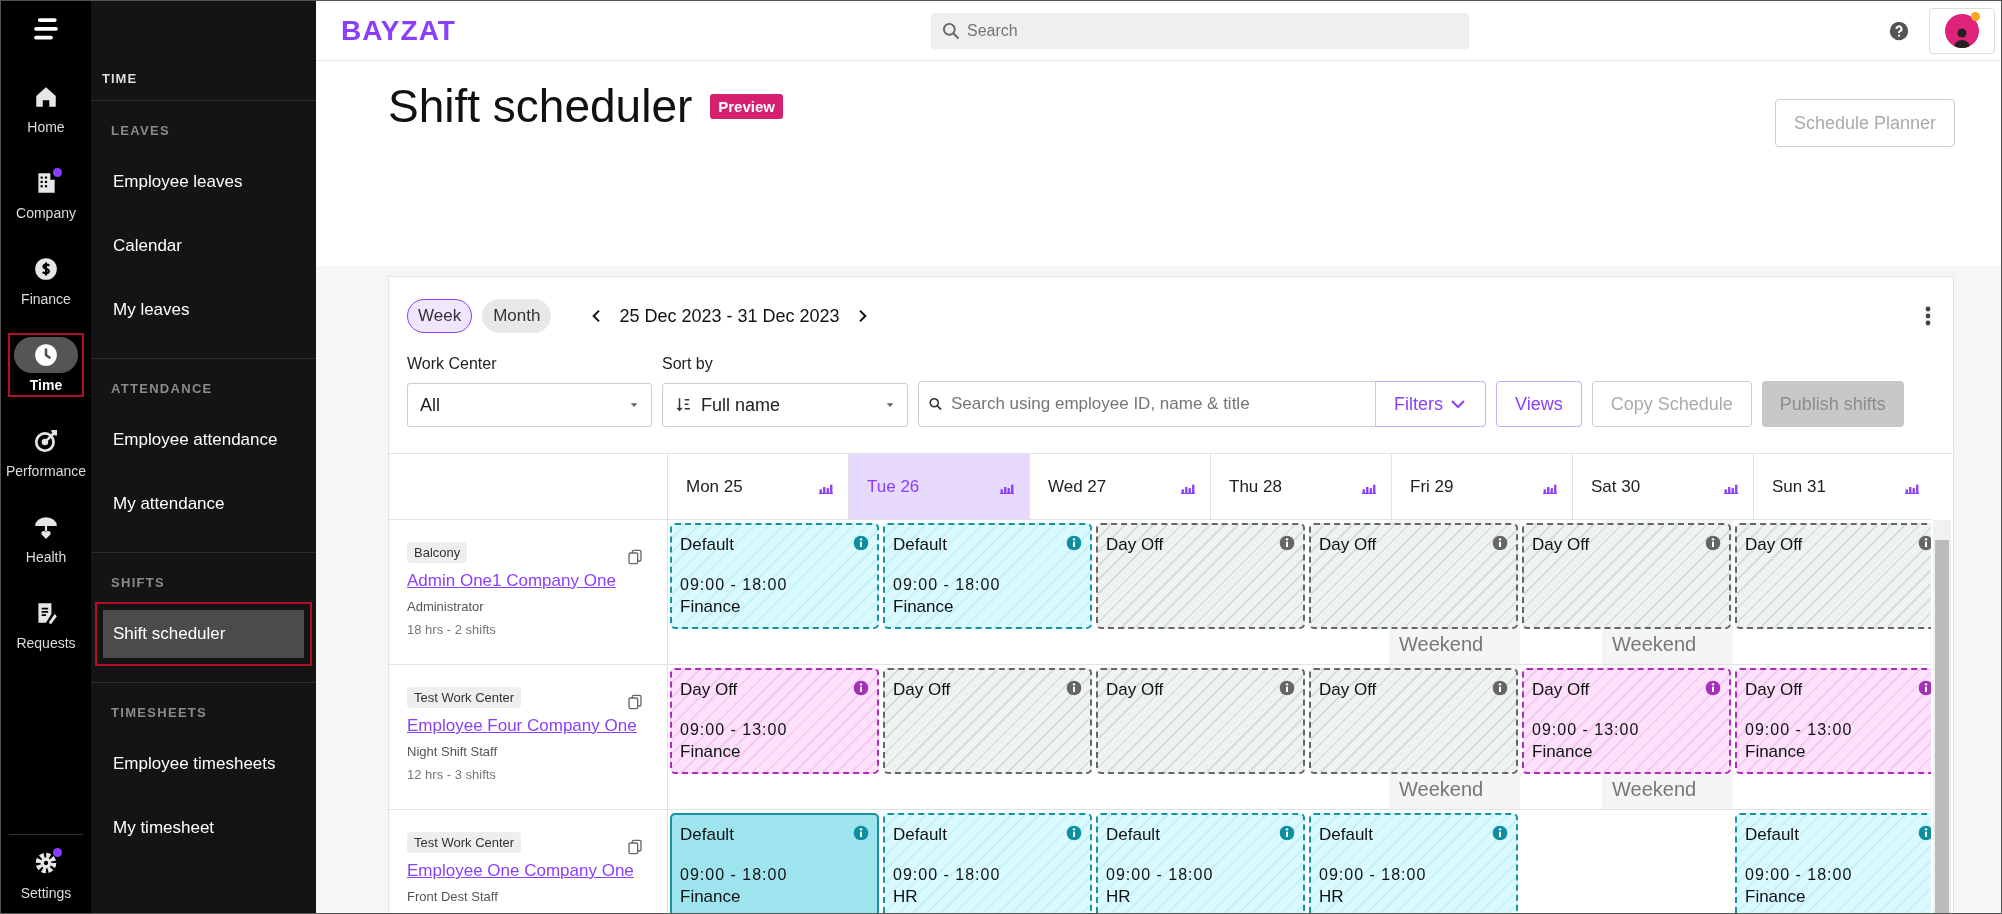 Image resolution: width=2002 pixels, height=914 pixels. I want to click on toolbar-button: Views, so click(1539, 404).